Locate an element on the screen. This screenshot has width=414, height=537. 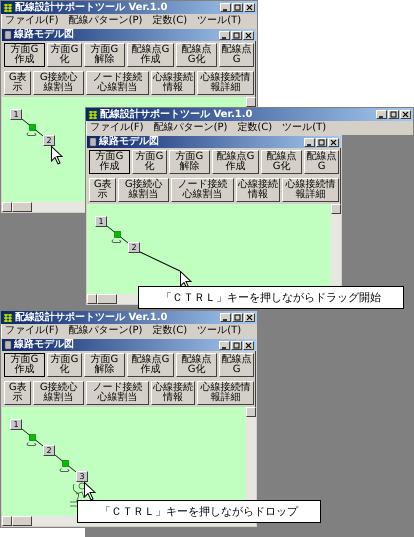
caption: 「ＣＴＲＬ」キーを押しながらドロップ is located at coordinates (199, 511).